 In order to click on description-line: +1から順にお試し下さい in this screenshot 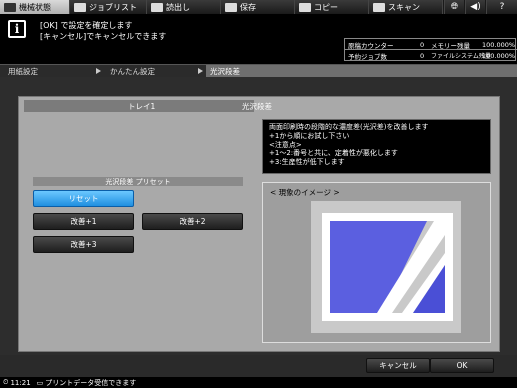, I will do `click(309, 135)`.